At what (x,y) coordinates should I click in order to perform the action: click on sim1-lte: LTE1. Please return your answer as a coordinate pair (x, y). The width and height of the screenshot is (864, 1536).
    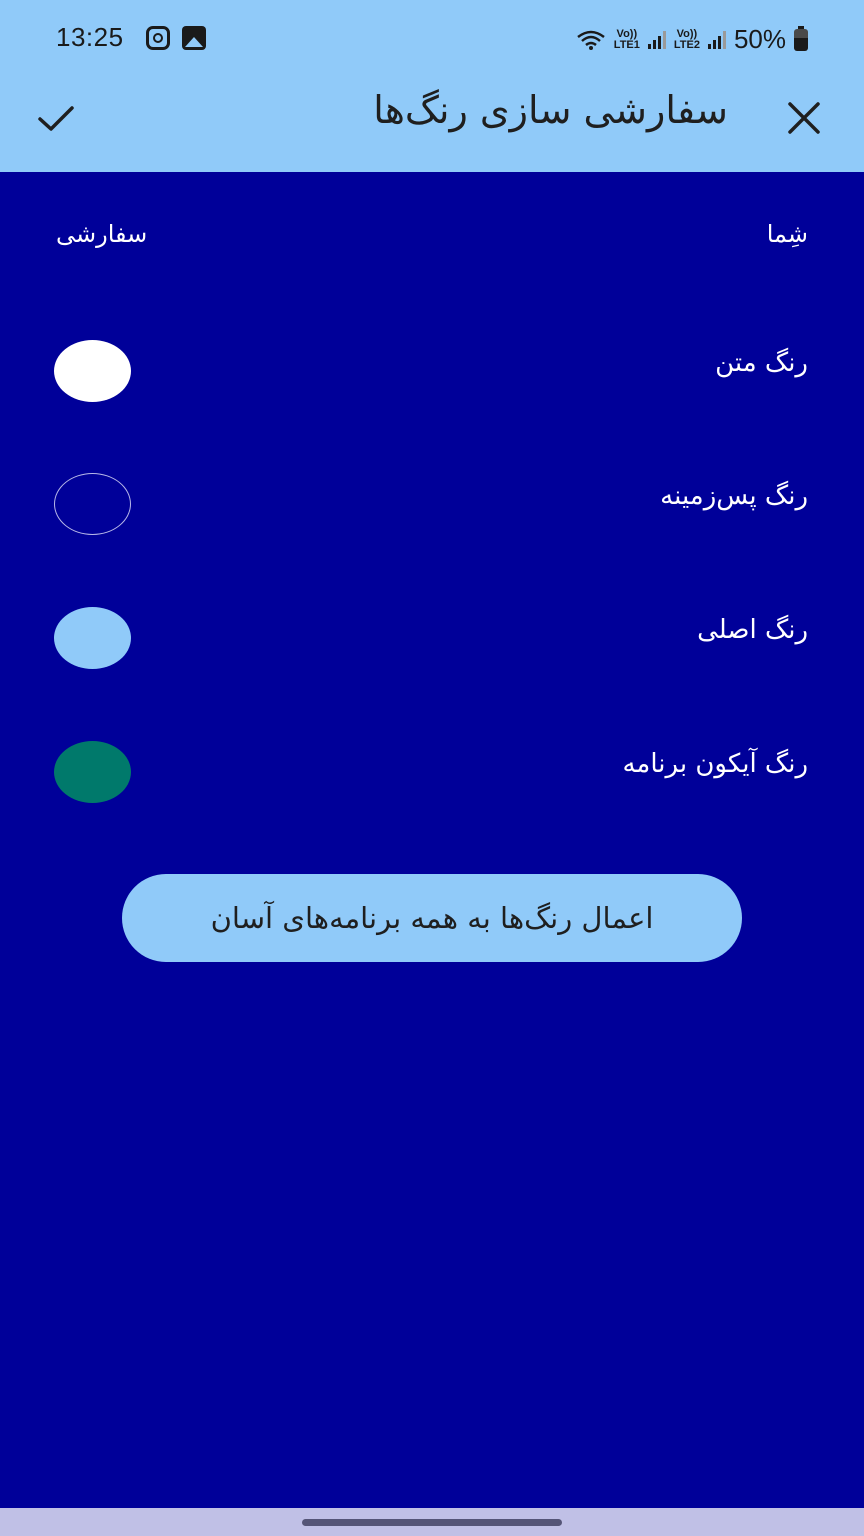
    Looking at the image, I should click on (626, 44).